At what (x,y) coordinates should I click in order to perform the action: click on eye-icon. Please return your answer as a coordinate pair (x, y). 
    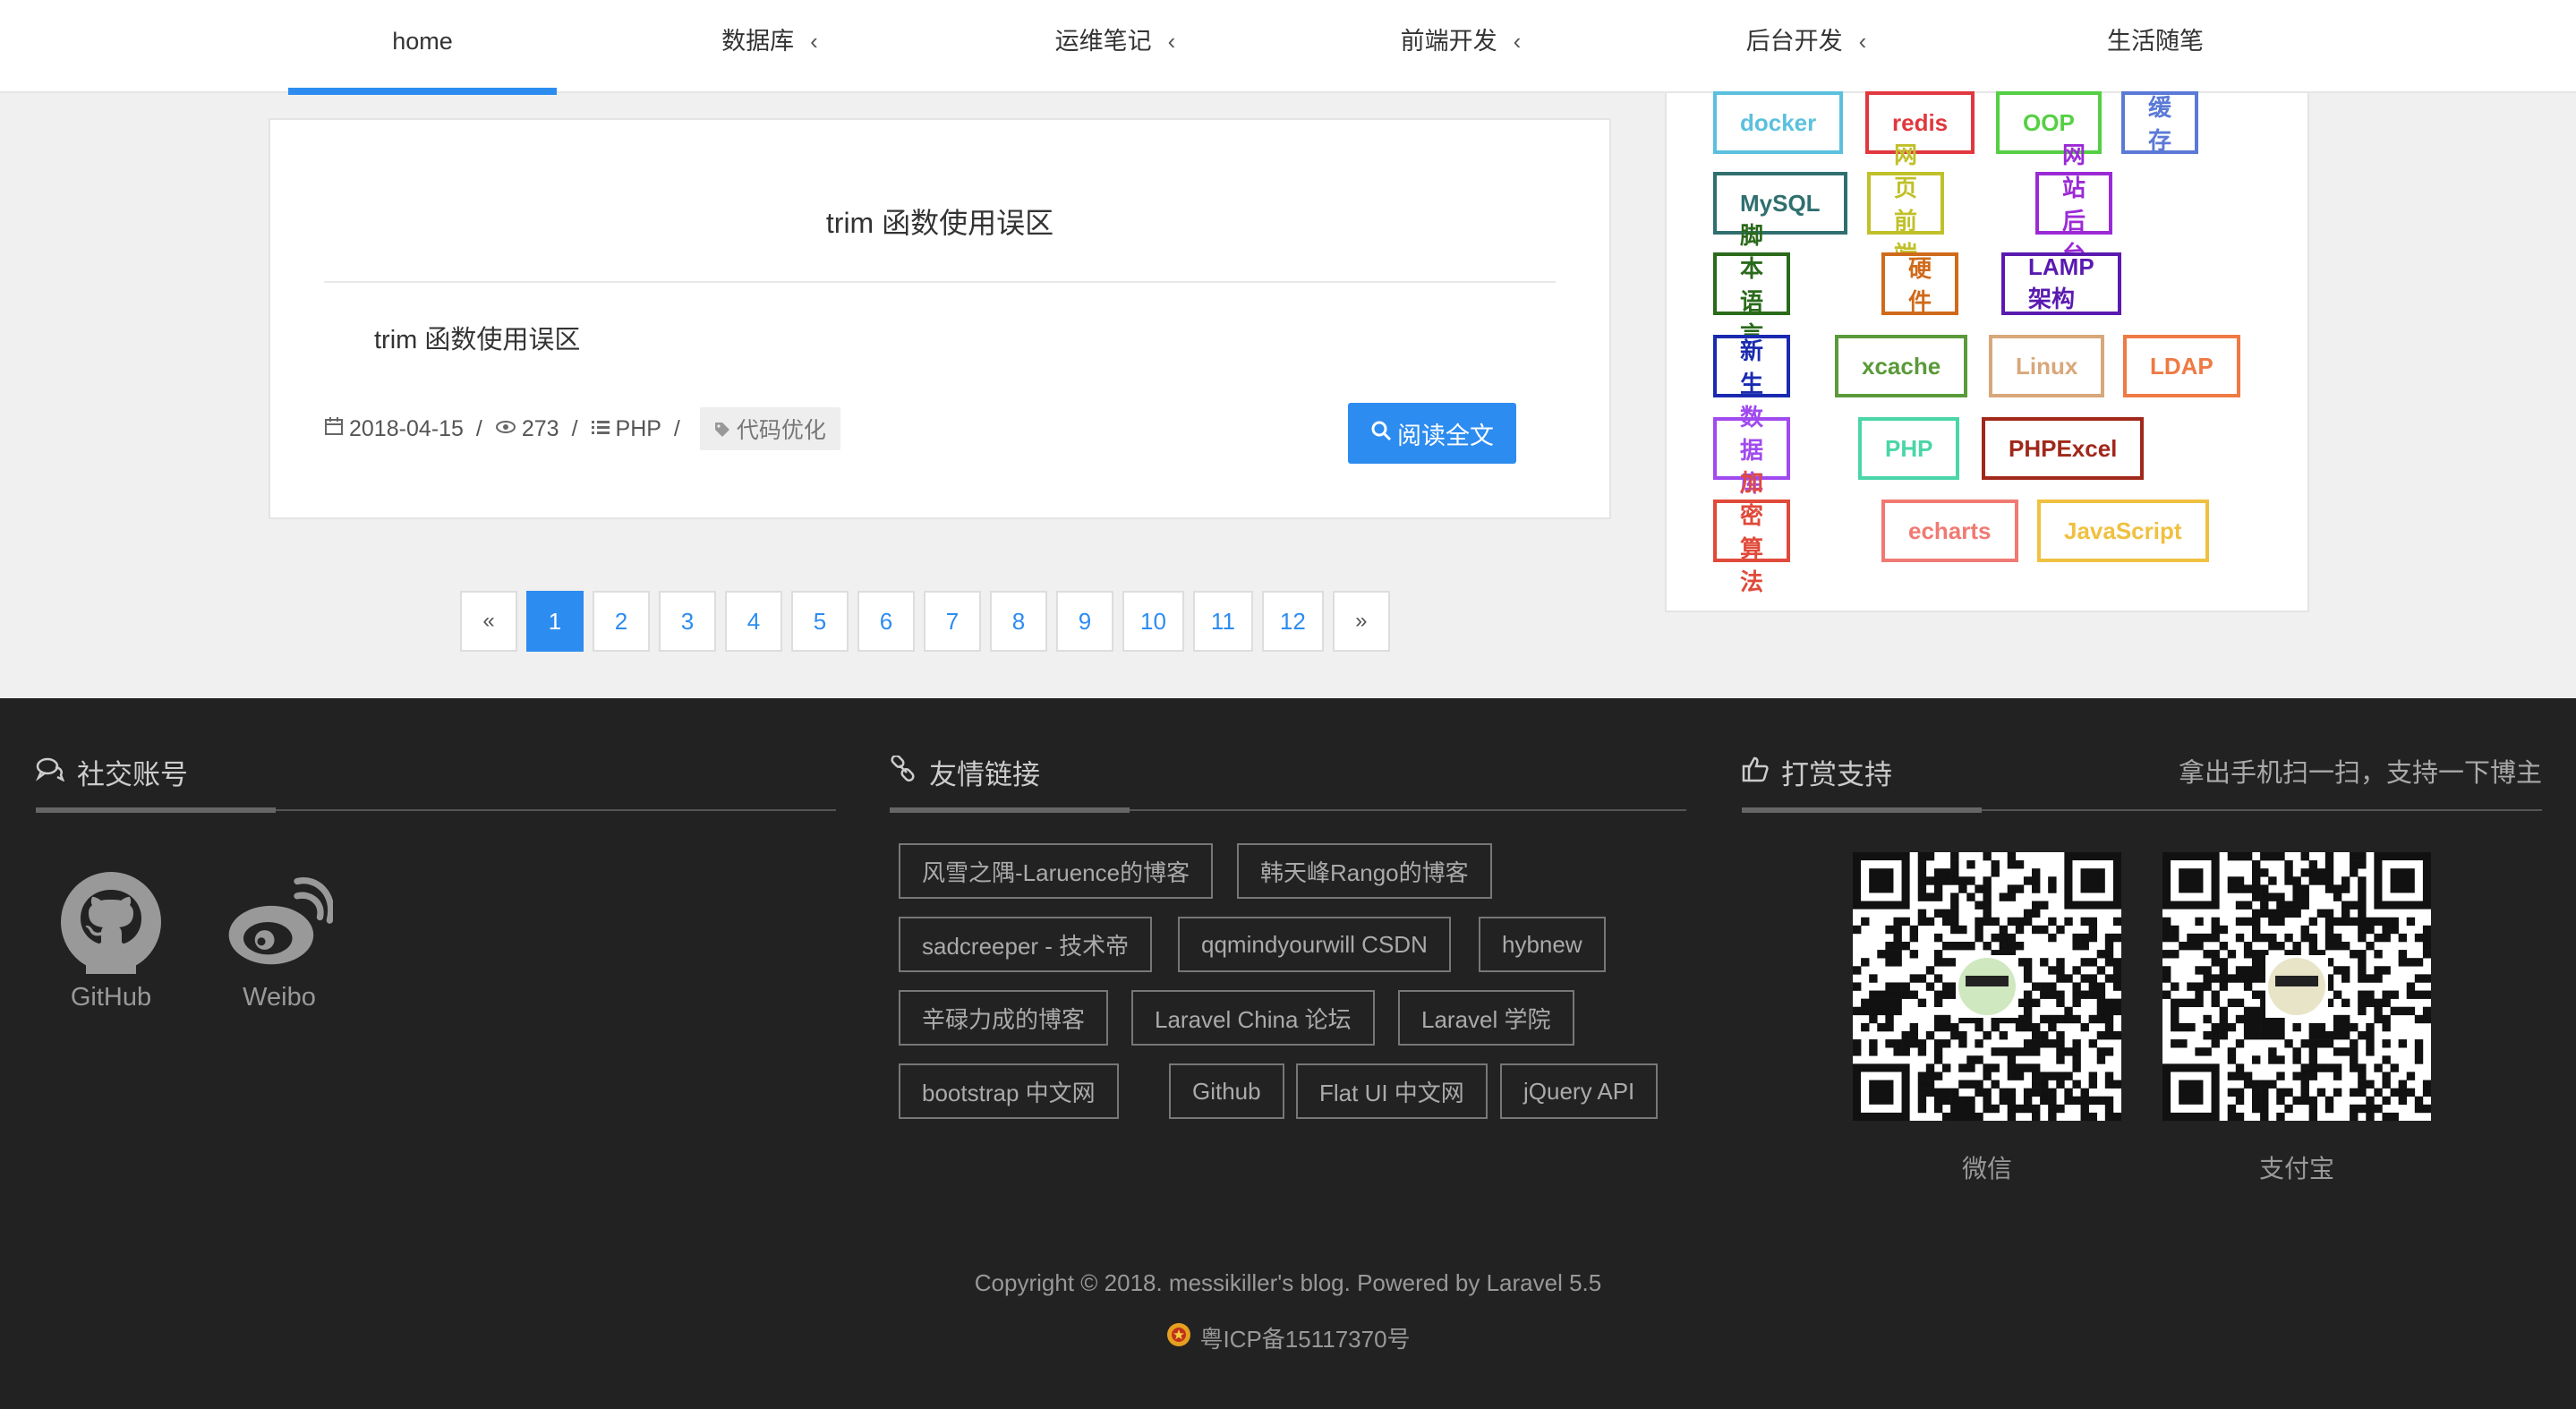
    Looking at the image, I should click on (505, 428).